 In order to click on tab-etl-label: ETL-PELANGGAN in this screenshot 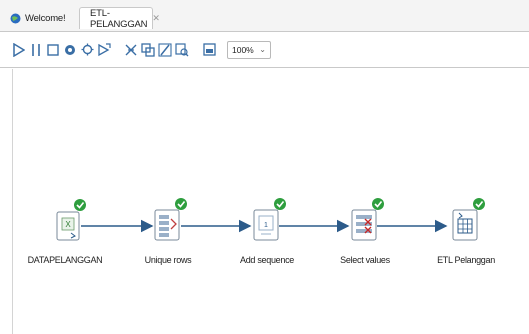, I will do `click(119, 18)`.